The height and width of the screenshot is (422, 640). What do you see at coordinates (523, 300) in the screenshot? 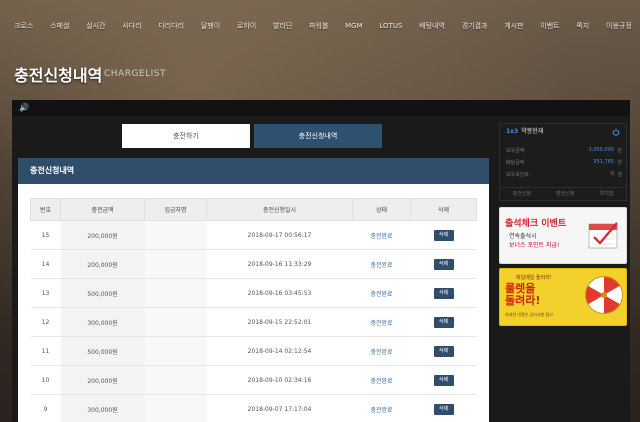
I see `banner-title-line: 돌려라!` at bounding box center [523, 300].